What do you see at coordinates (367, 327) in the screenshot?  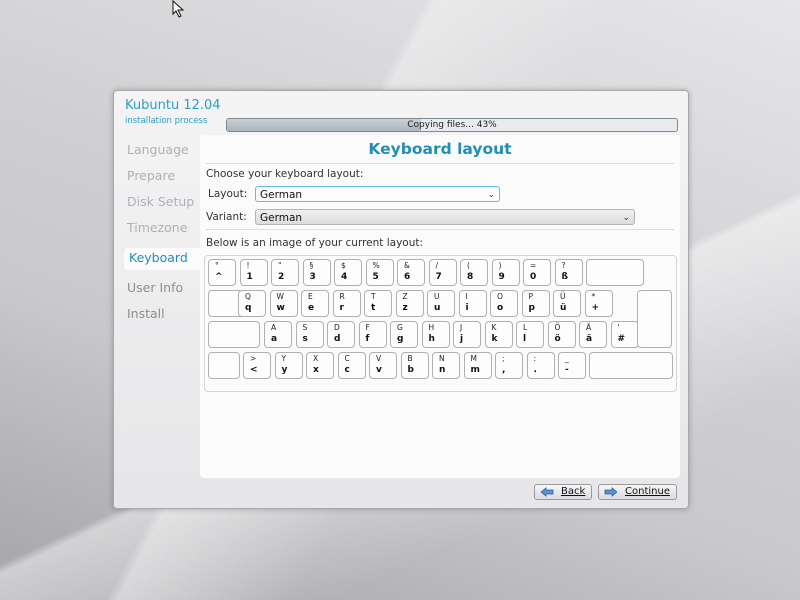 I see `key-shift-label: F` at bounding box center [367, 327].